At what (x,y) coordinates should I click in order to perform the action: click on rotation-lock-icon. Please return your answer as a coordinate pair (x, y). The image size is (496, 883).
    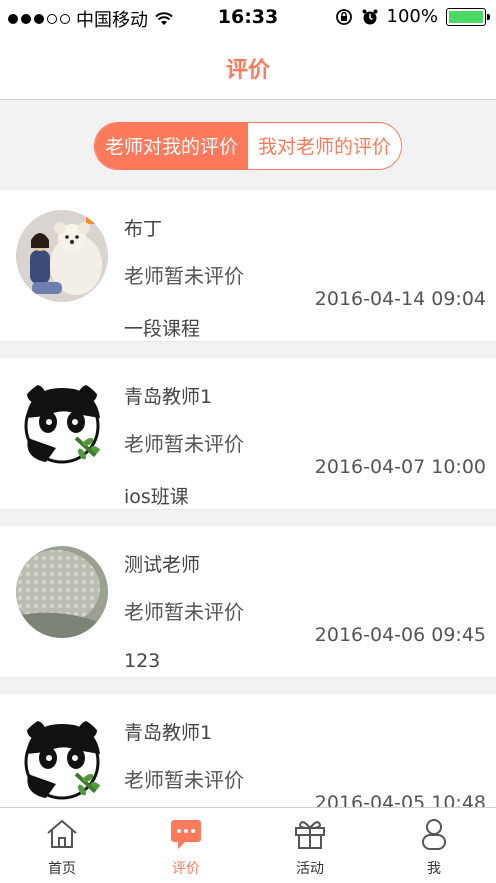
    Looking at the image, I should click on (343, 16).